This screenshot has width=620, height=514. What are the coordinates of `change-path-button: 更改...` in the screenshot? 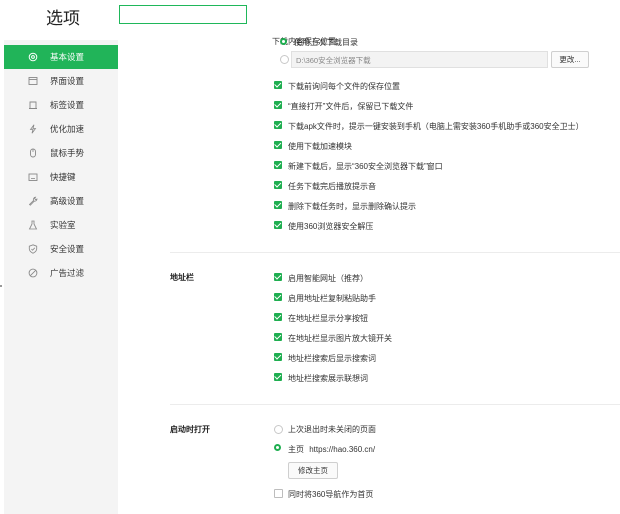 It's located at (570, 59).